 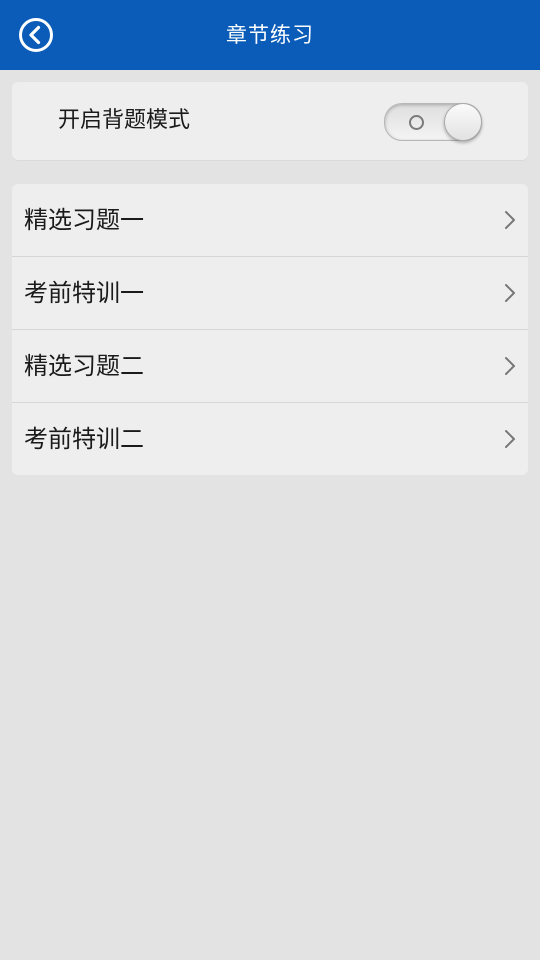 I want to click on app-header: 章节练习, so click(x=270, y=35).